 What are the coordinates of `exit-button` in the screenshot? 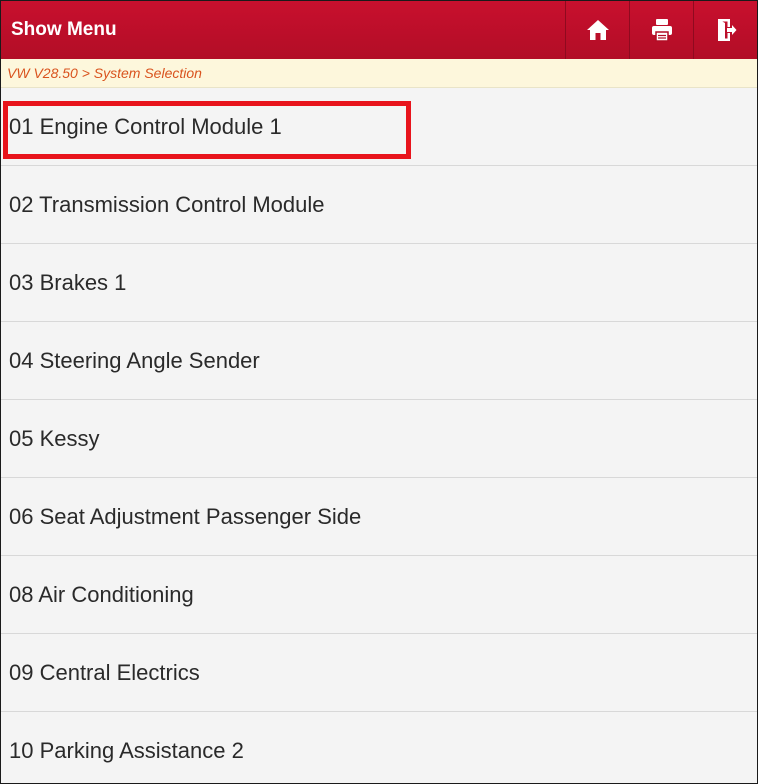 It's located at (725, 30).